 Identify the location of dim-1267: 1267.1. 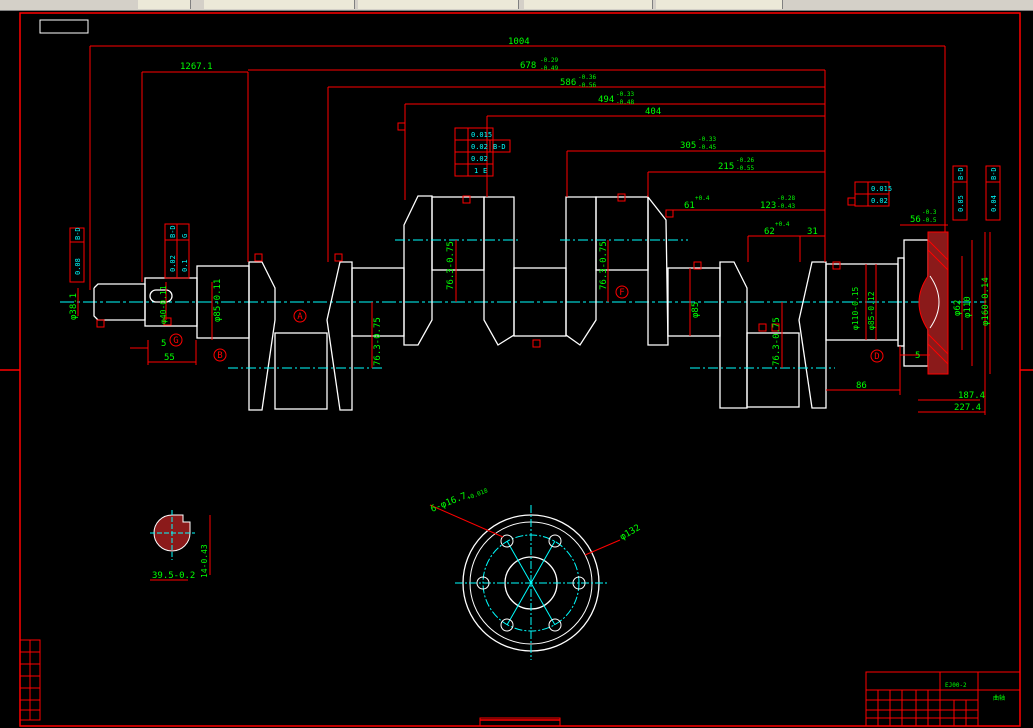
(196, 67).